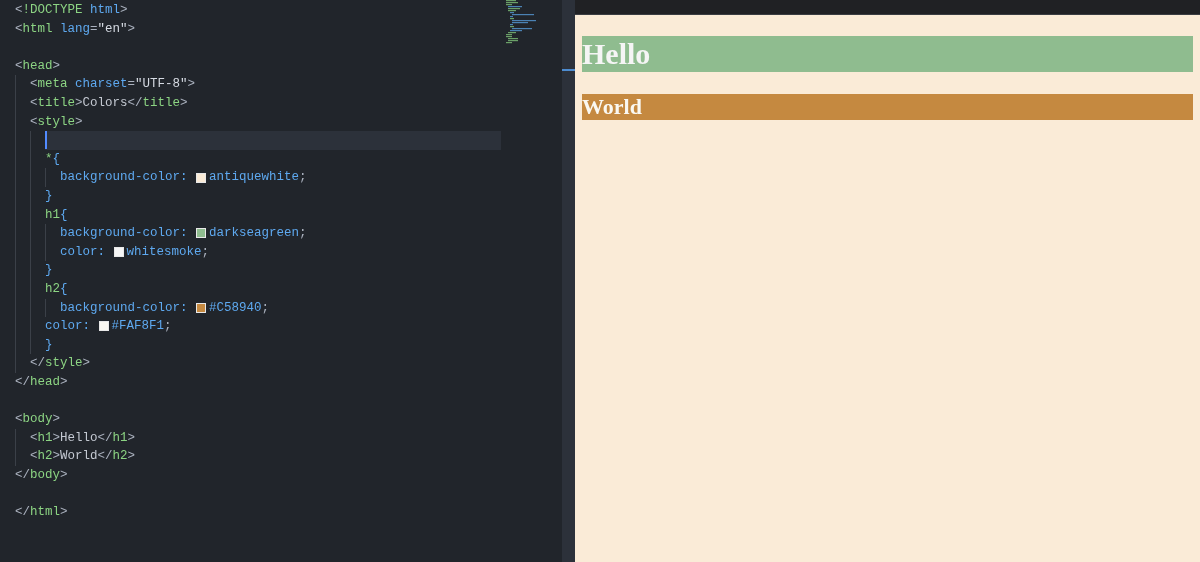 The image size is (1200, 562). Describe the element at coordinates (239, 308) in the screenshot. I see `code-text: #C58940;` at that location.